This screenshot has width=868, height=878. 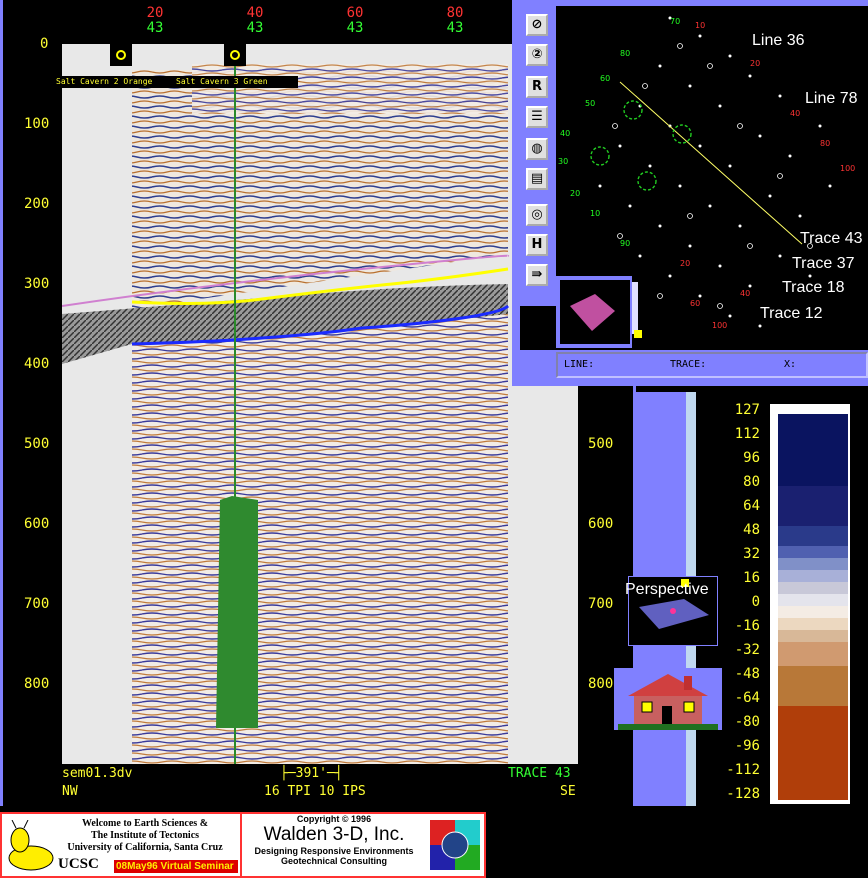 What do you see at coordinates (31, 845) in the screenshot?
I see `slug-logo` at bounding box center [31, 845].